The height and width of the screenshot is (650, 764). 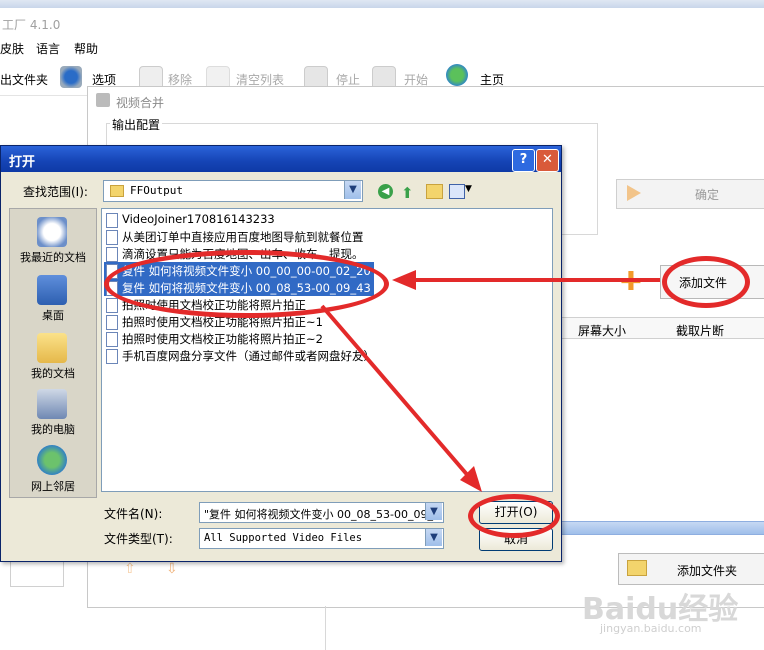 What do you see at coordinates (198, 219) in the screenshot?
I see `file-name: VideoJoiner170816143233` at bounding box center [198, 219].